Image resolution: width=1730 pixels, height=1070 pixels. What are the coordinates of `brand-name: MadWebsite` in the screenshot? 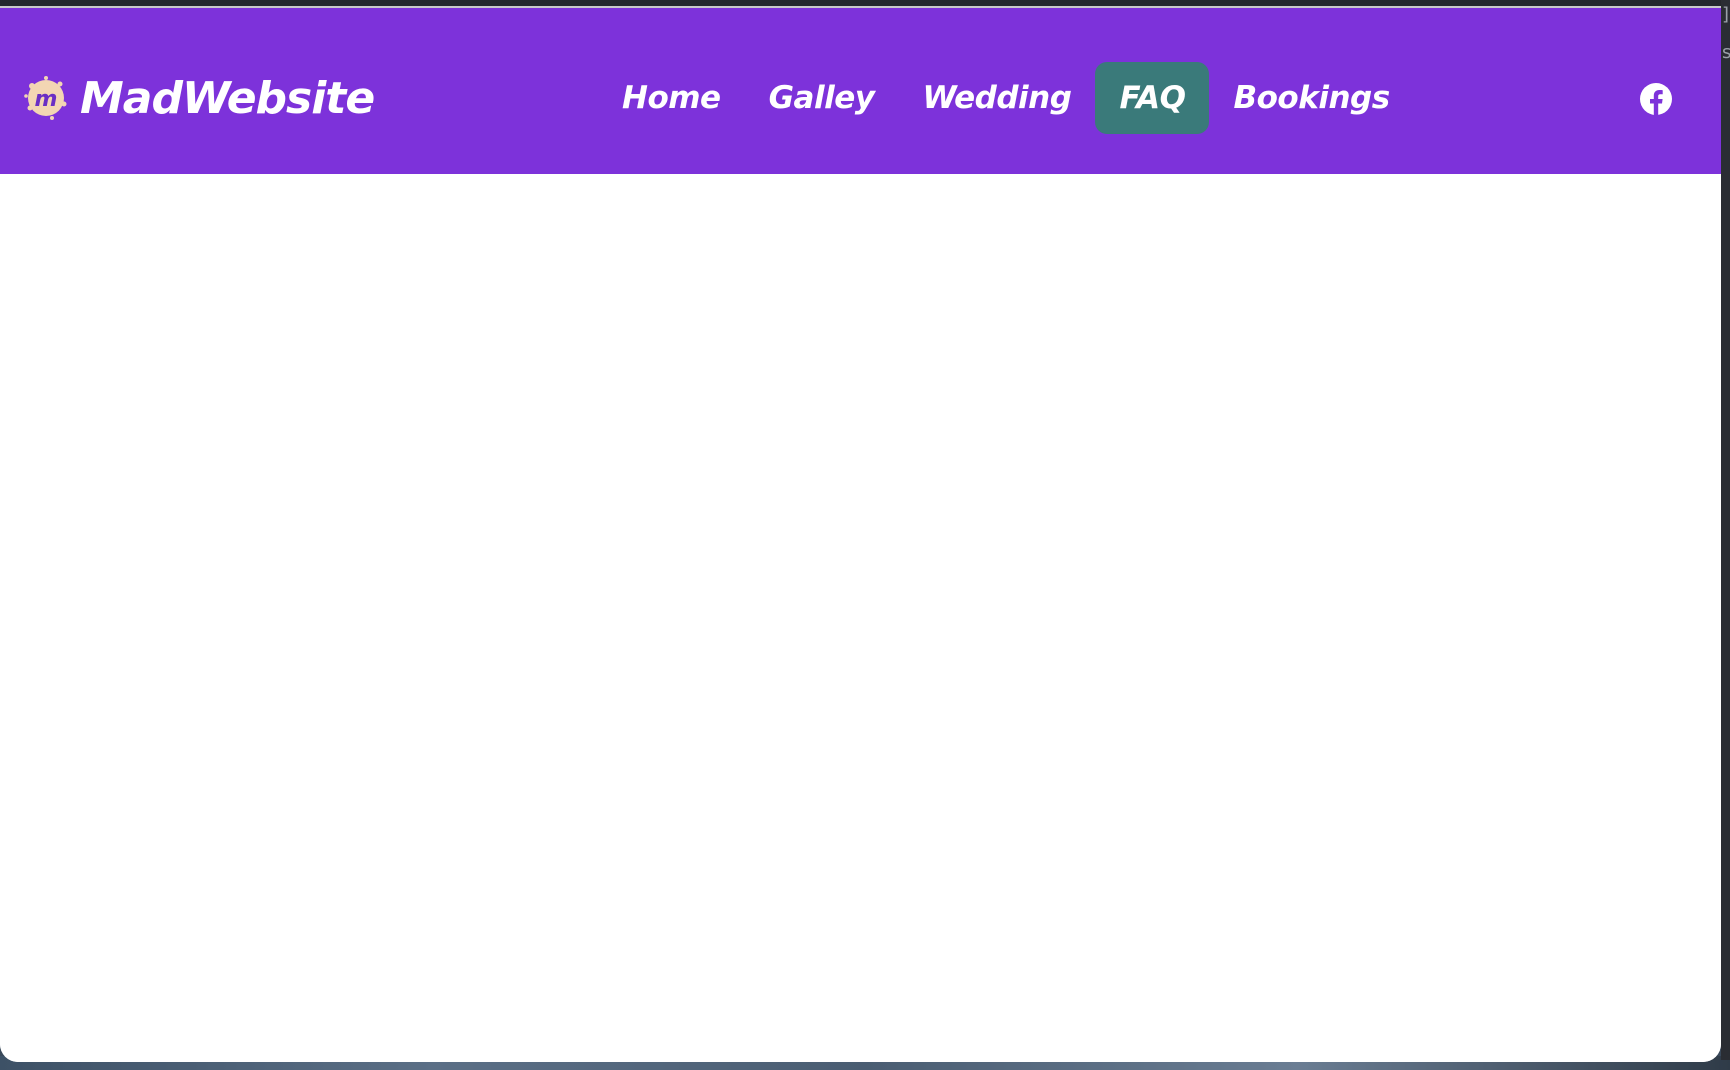 It's located at (227, 98).